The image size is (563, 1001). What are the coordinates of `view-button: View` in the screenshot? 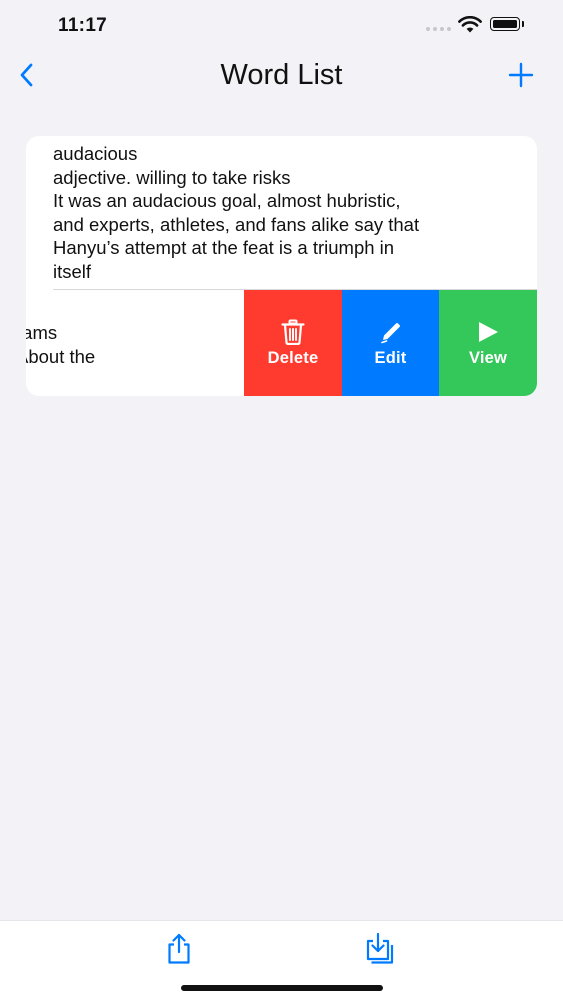 It's located at (488, 343).